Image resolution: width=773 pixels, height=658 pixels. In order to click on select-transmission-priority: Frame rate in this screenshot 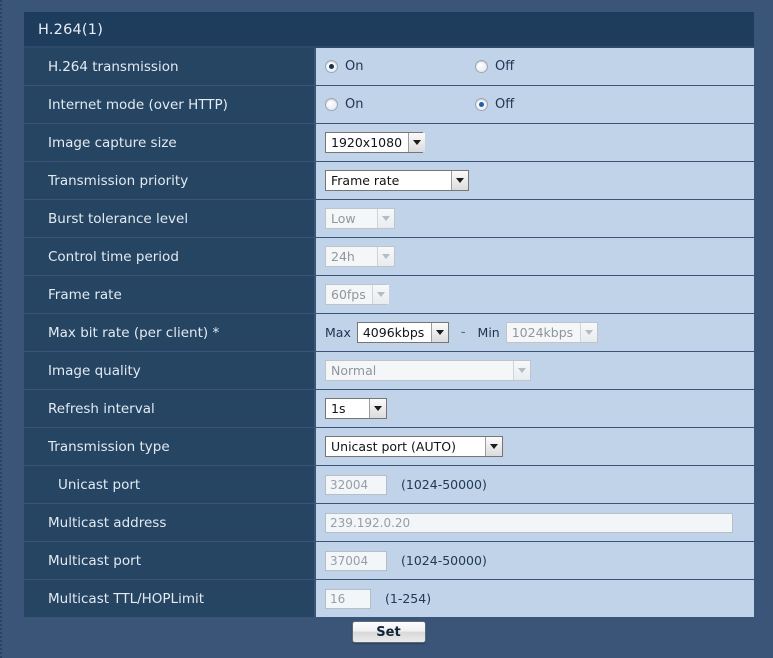, I will do `click(397, 180)`.